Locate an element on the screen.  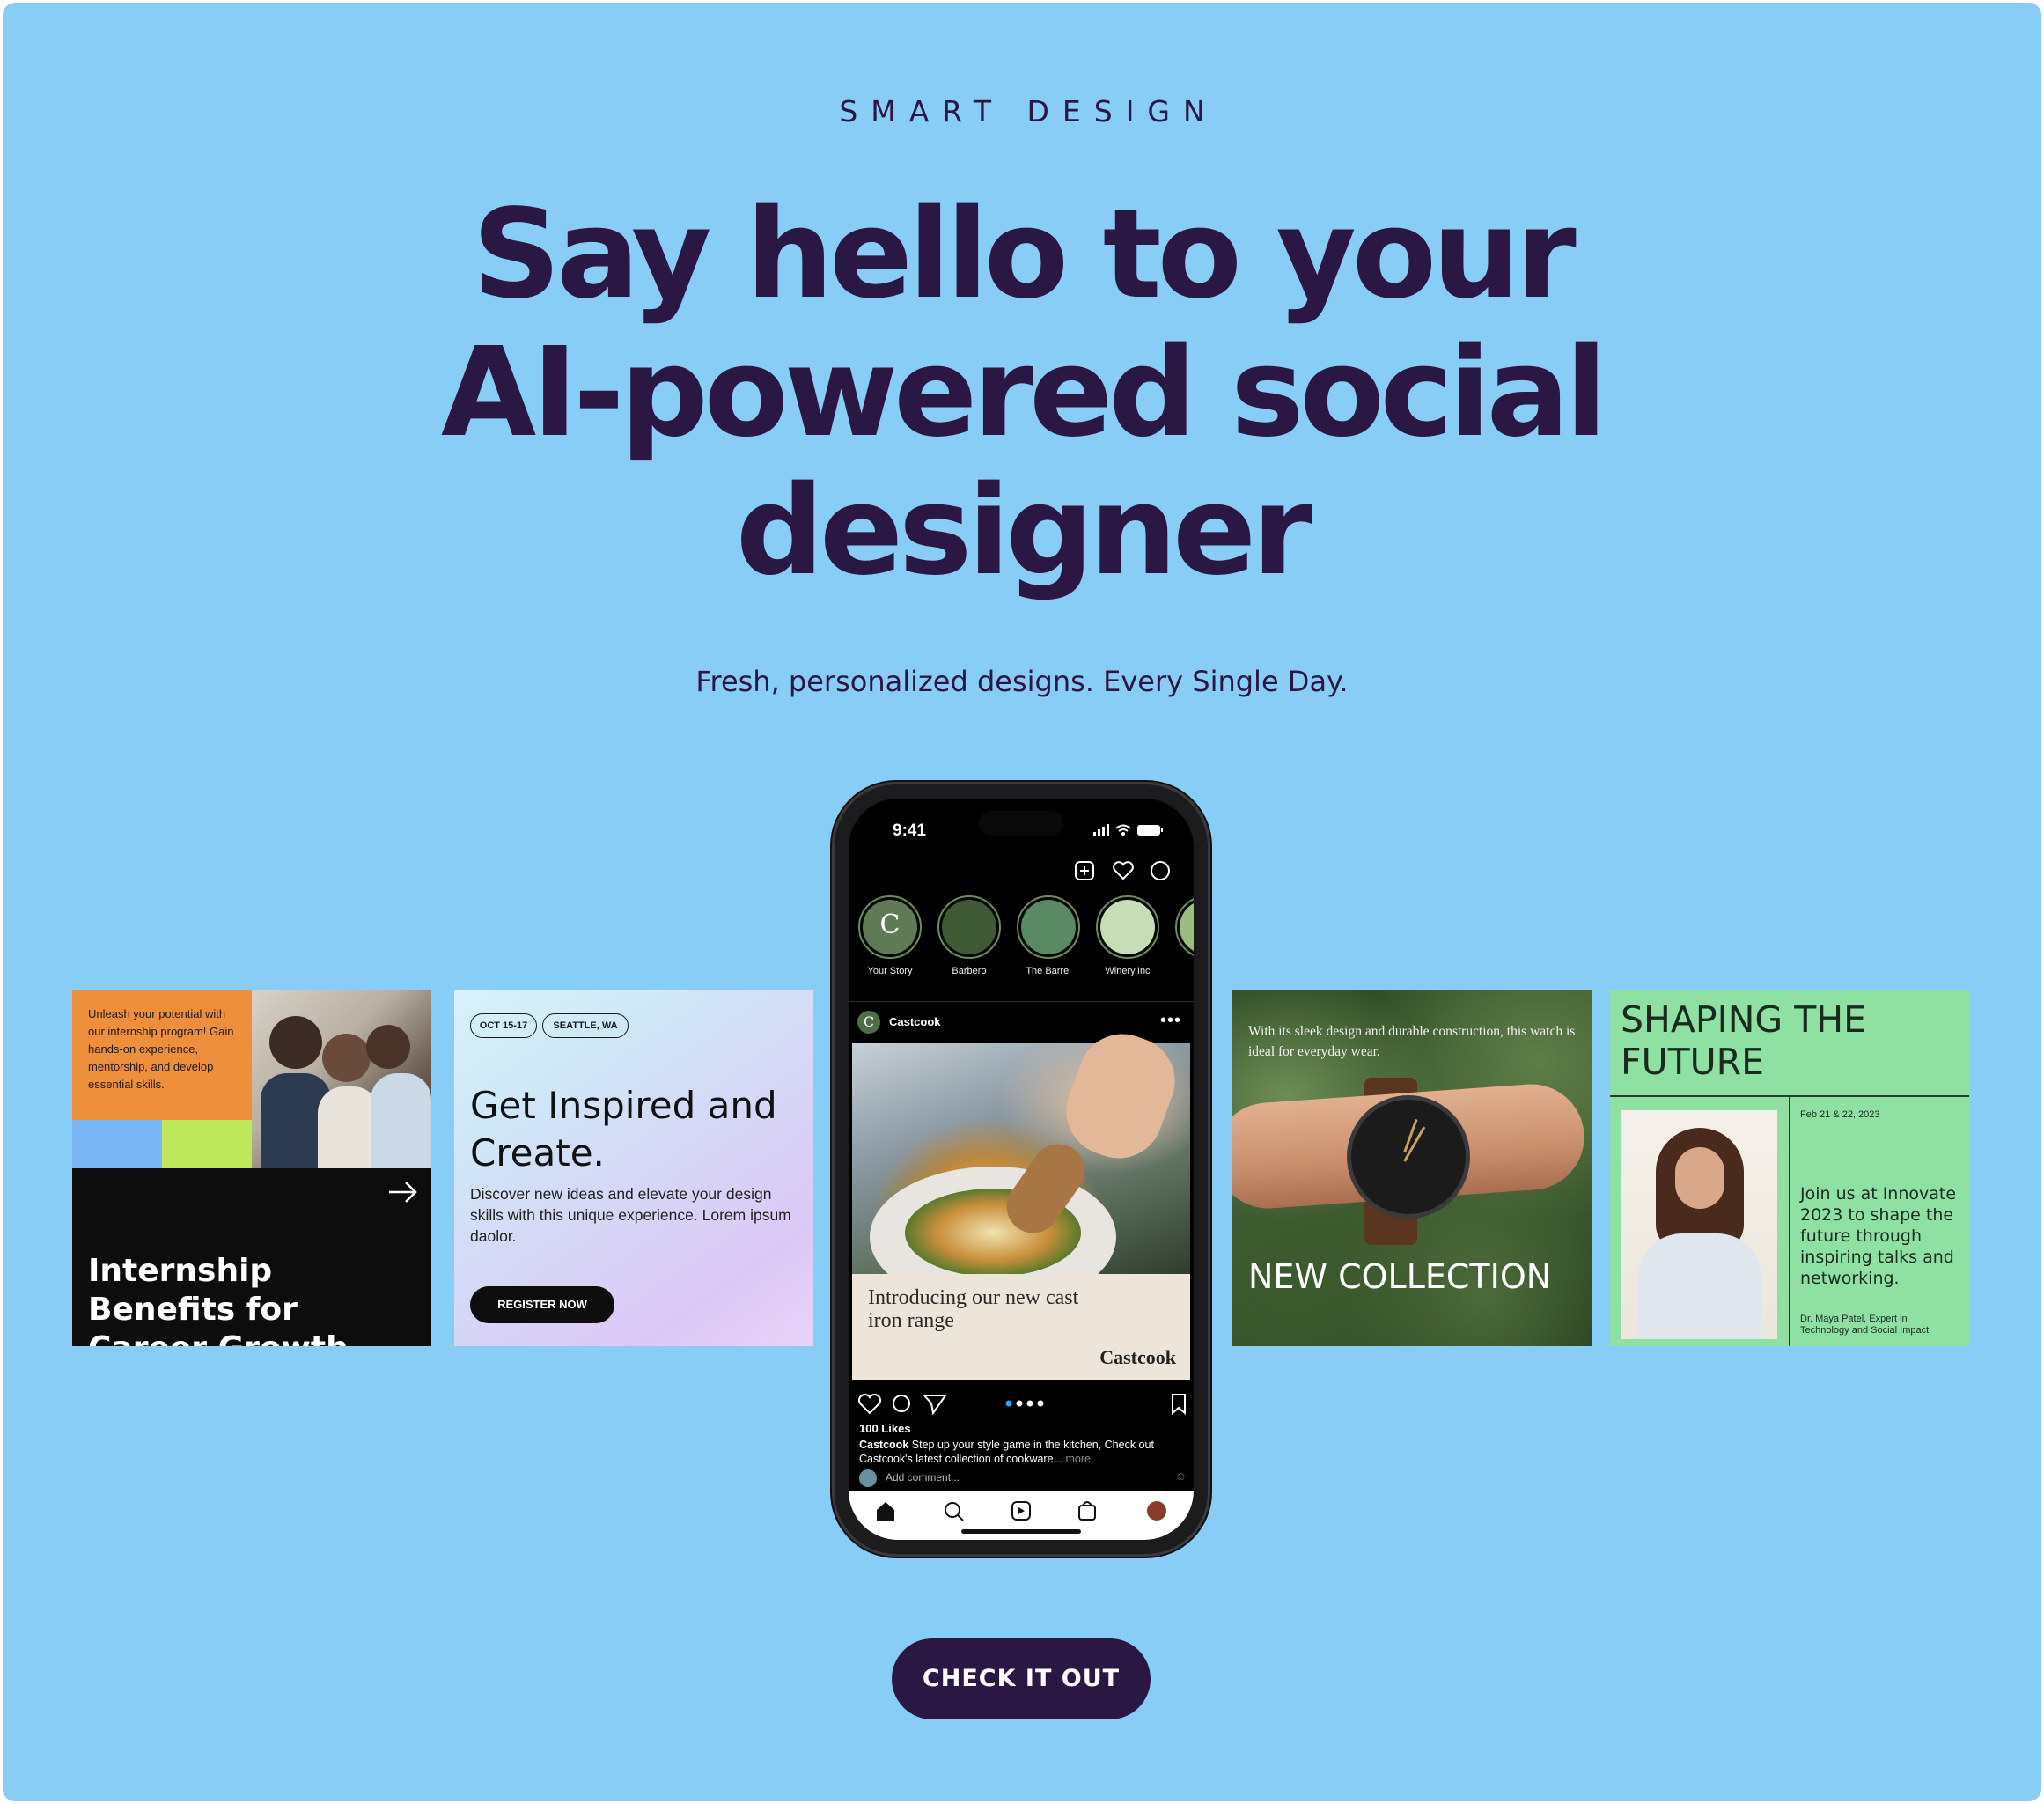
lime-block is located at coordinates (207, 1144).